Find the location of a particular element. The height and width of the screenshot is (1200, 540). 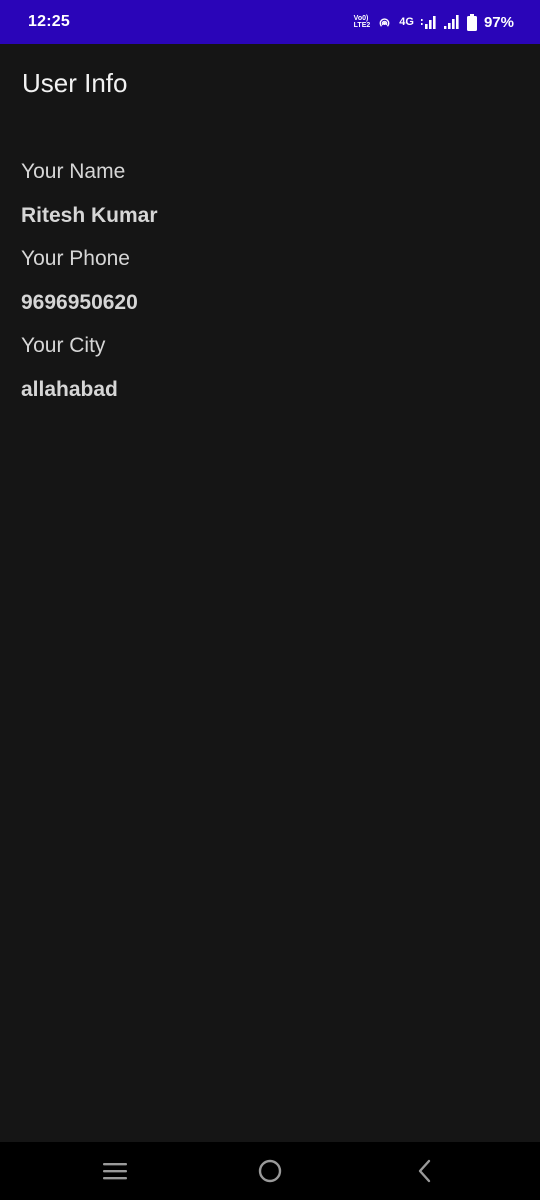

phone-label: Your Phone is located at coordinates (75, 258).